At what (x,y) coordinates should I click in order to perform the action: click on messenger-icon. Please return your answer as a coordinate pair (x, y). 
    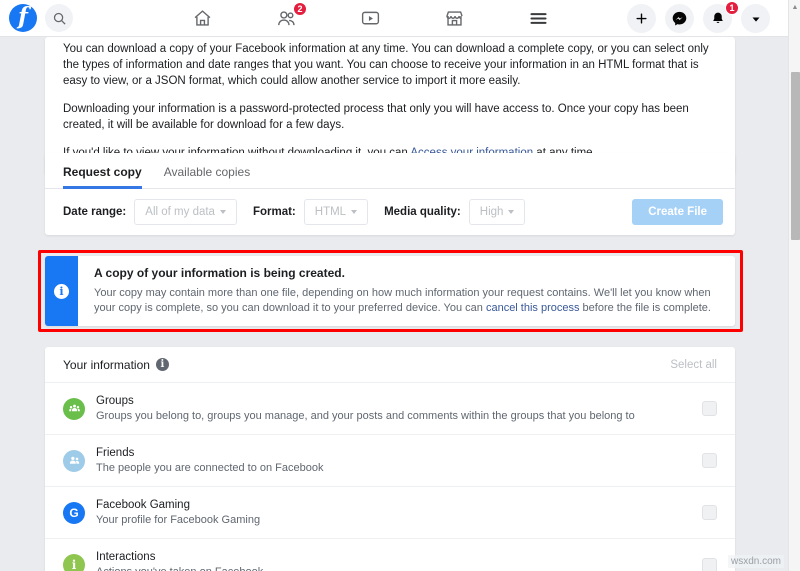
    Looking at the image, I should click on (679, 18).